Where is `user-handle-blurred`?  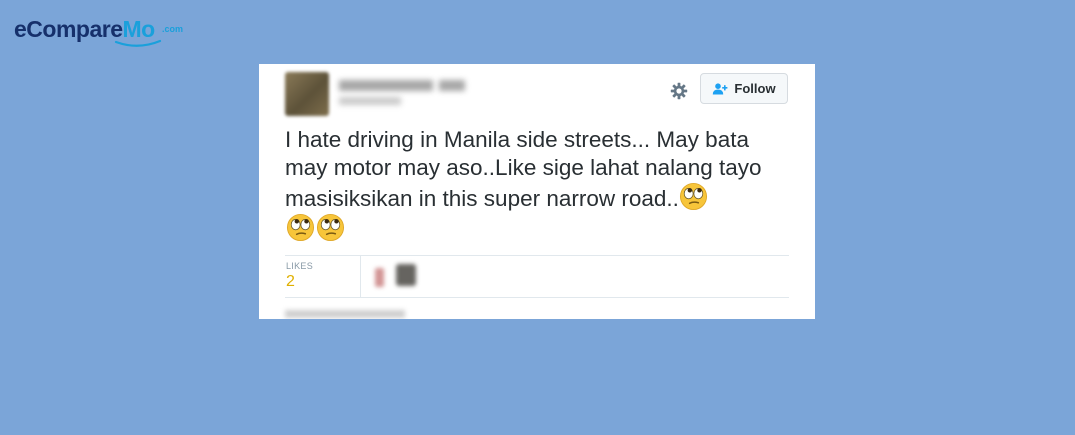 user-handle-blurred is located at coordinates (370, 101).